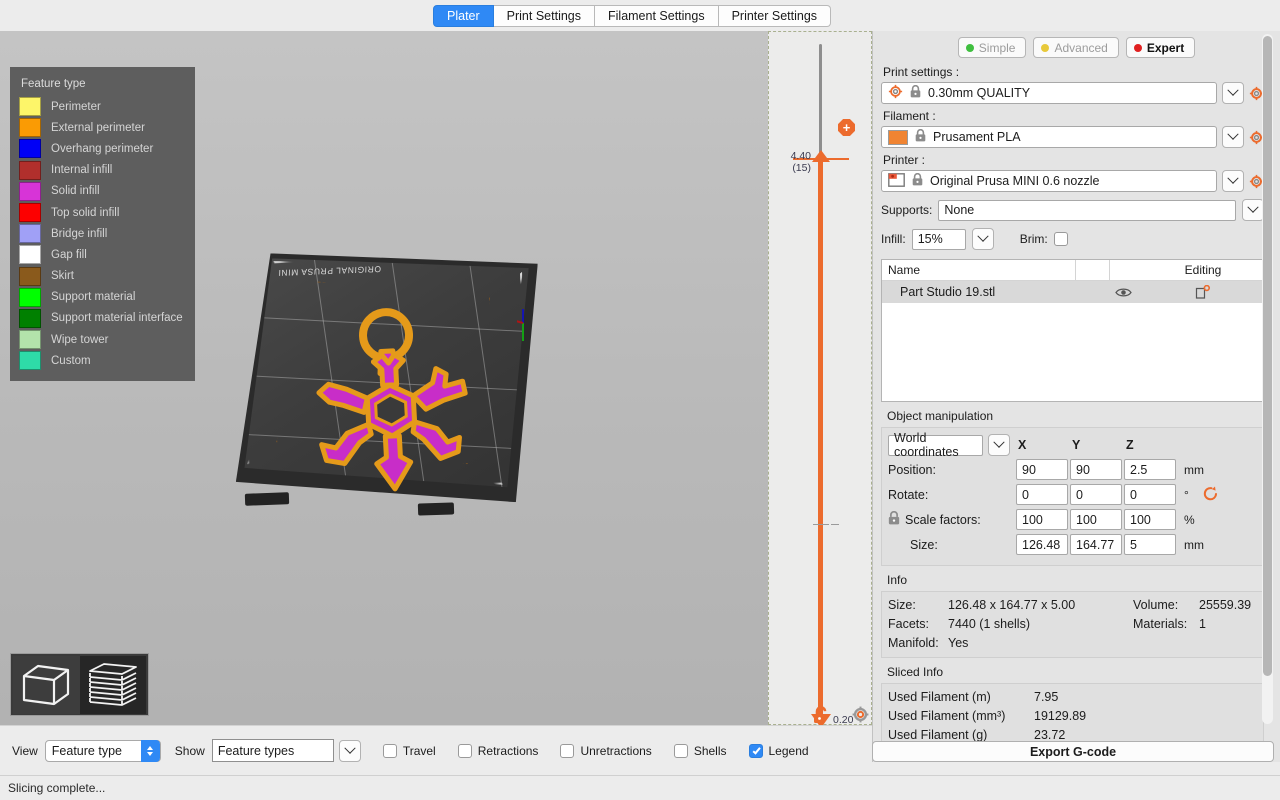 The height and width of the screenshot is (800, 1280). I want to click on tab-printer-settings: Printer Settings, so click(775, 16).